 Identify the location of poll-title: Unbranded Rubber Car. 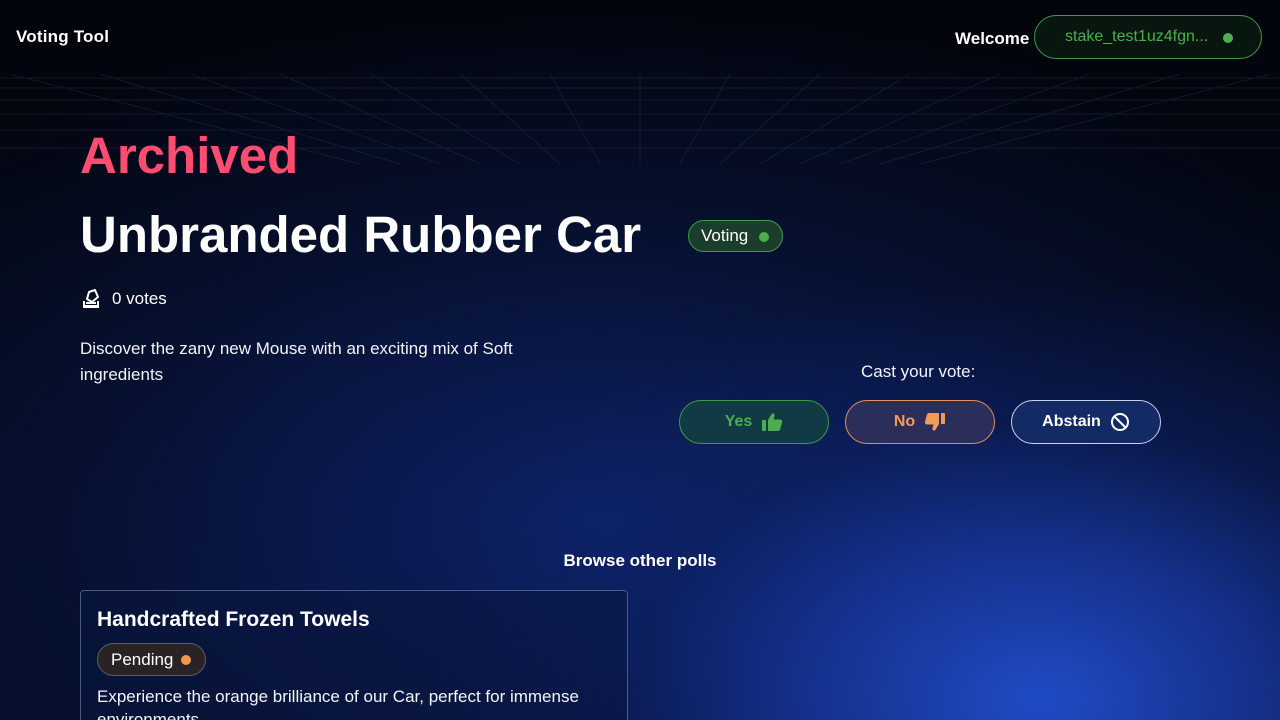
(361, 234).